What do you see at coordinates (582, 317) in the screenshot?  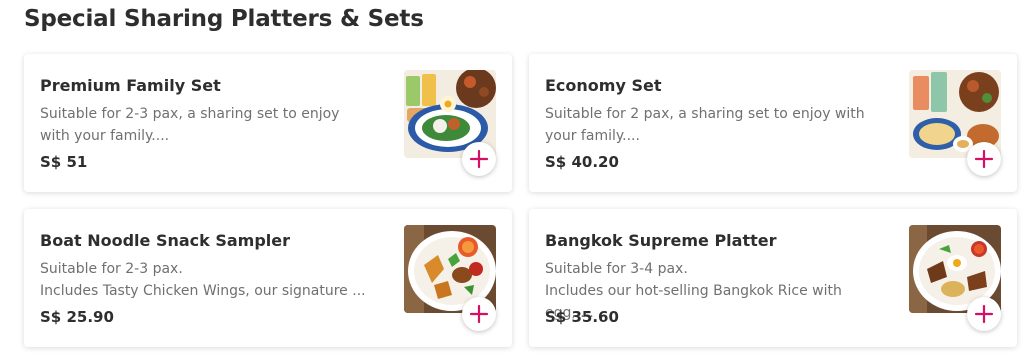 I see `menu-item-price: S$ 35.60` at bounding box center [582, 317].